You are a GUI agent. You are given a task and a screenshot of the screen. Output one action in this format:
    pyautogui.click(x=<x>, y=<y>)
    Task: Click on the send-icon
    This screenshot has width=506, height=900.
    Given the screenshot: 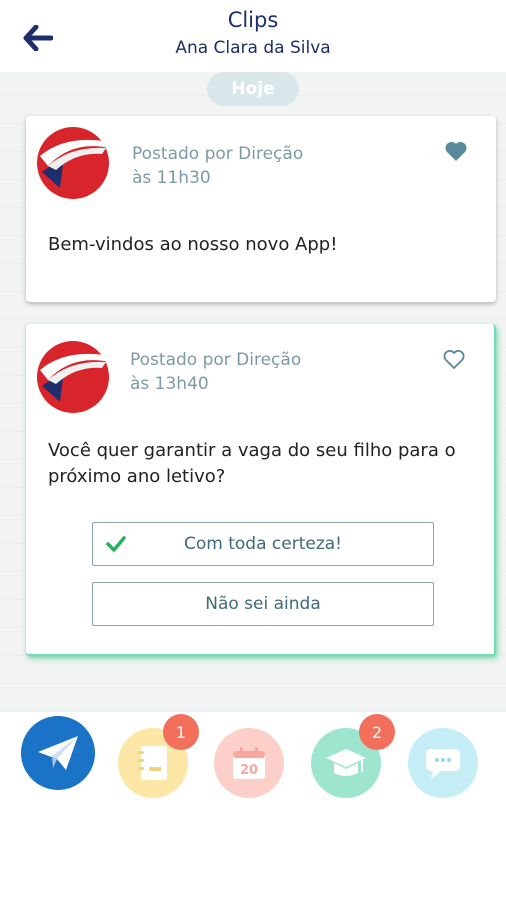 What is the action you would take?
    pyautogui.click(x=58, y=753)
    